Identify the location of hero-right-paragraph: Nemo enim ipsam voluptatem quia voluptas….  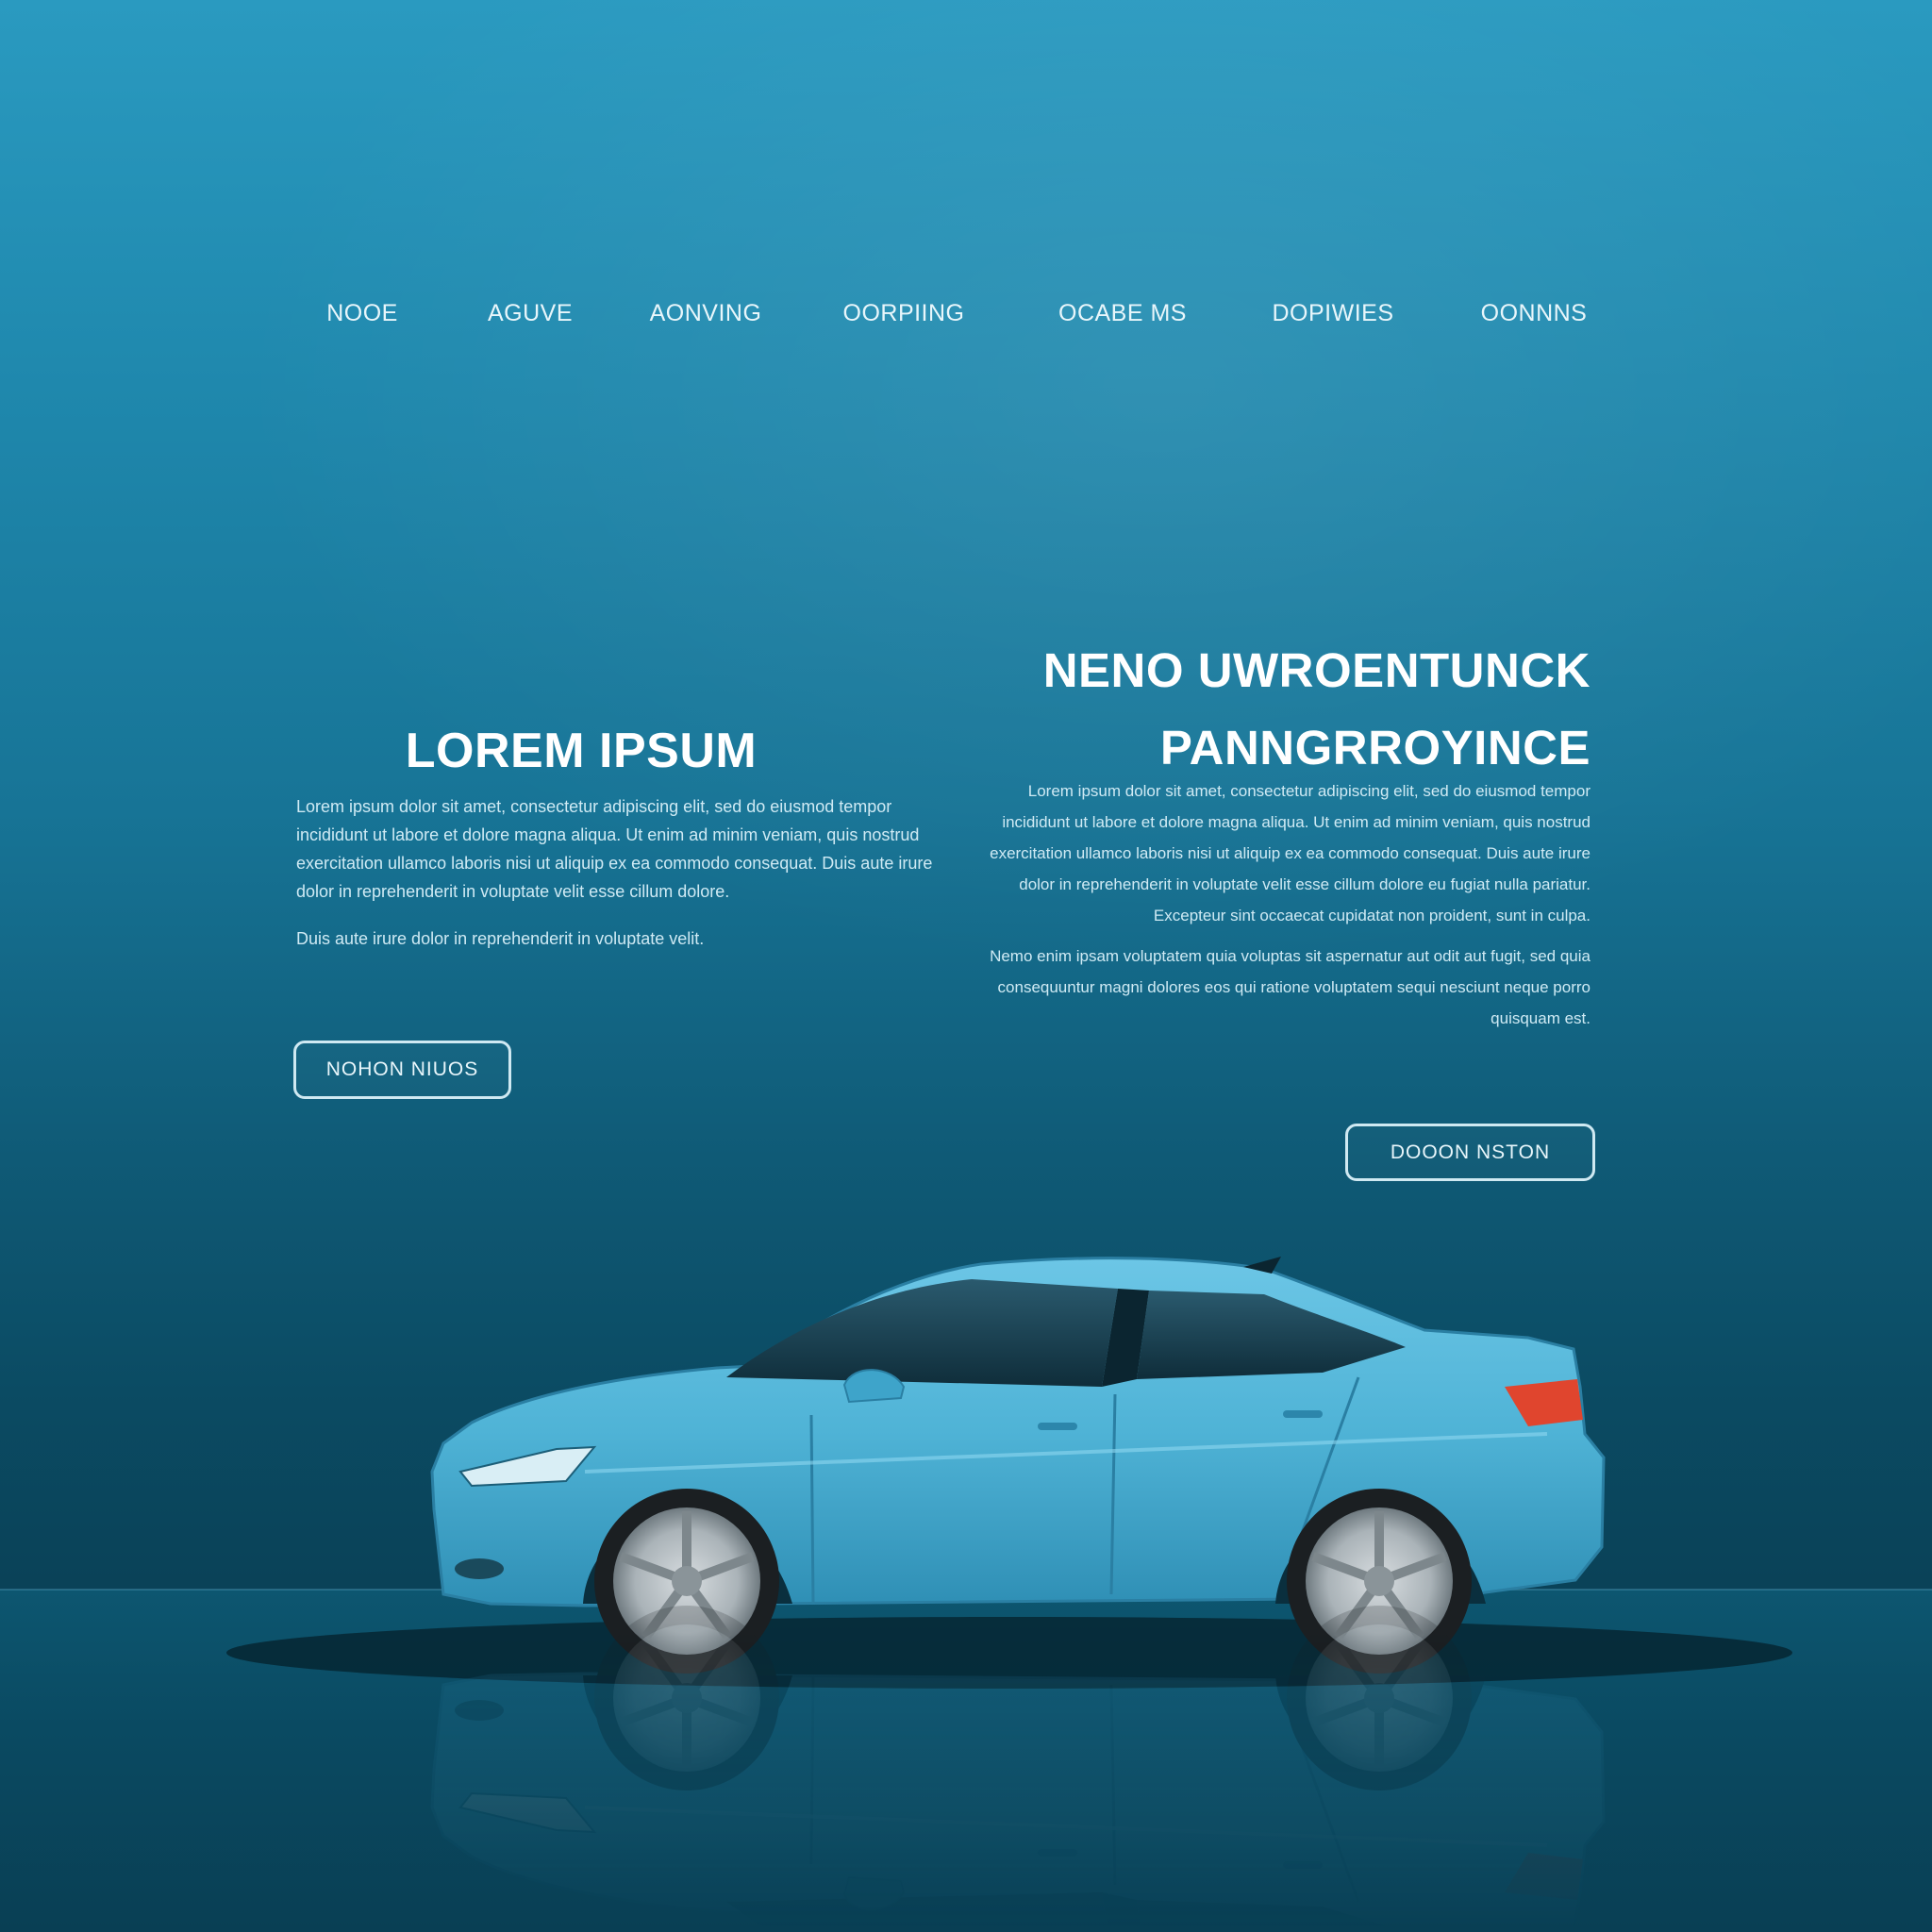
(1290, 987).